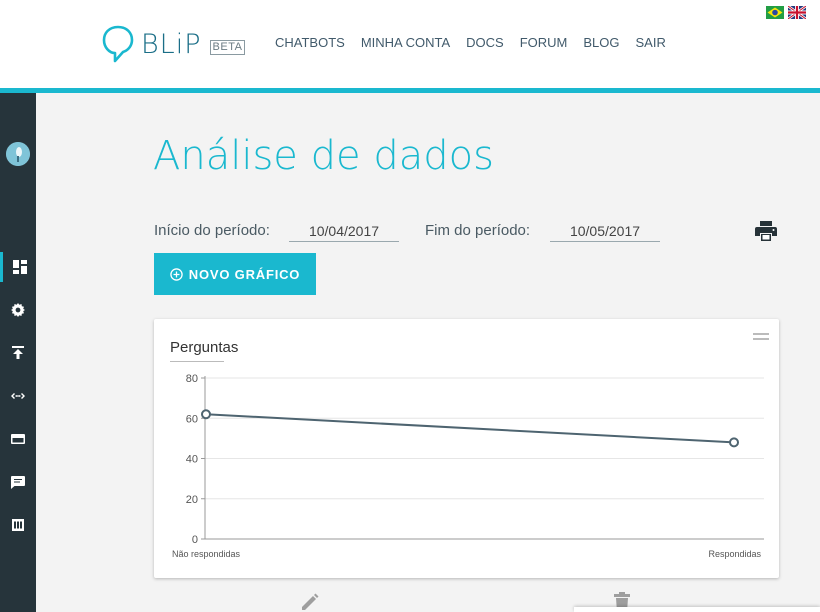 This screenshot has height=612, width=820. What do you see at coordinates (310, 42) in the screenshot?
I see `nav-chatbots: CHATBOTS` at bounding box center [310, 42].